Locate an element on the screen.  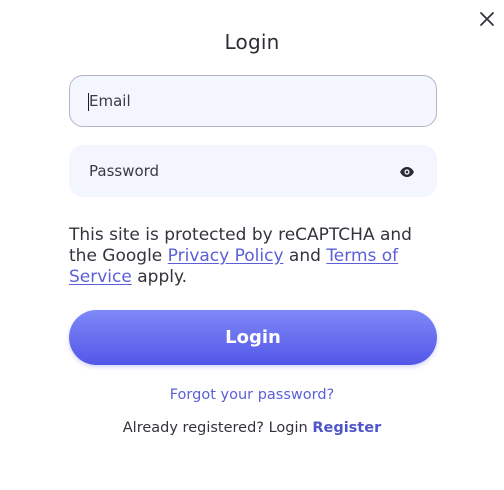
eye-icon is located at coordinates (407, 172).